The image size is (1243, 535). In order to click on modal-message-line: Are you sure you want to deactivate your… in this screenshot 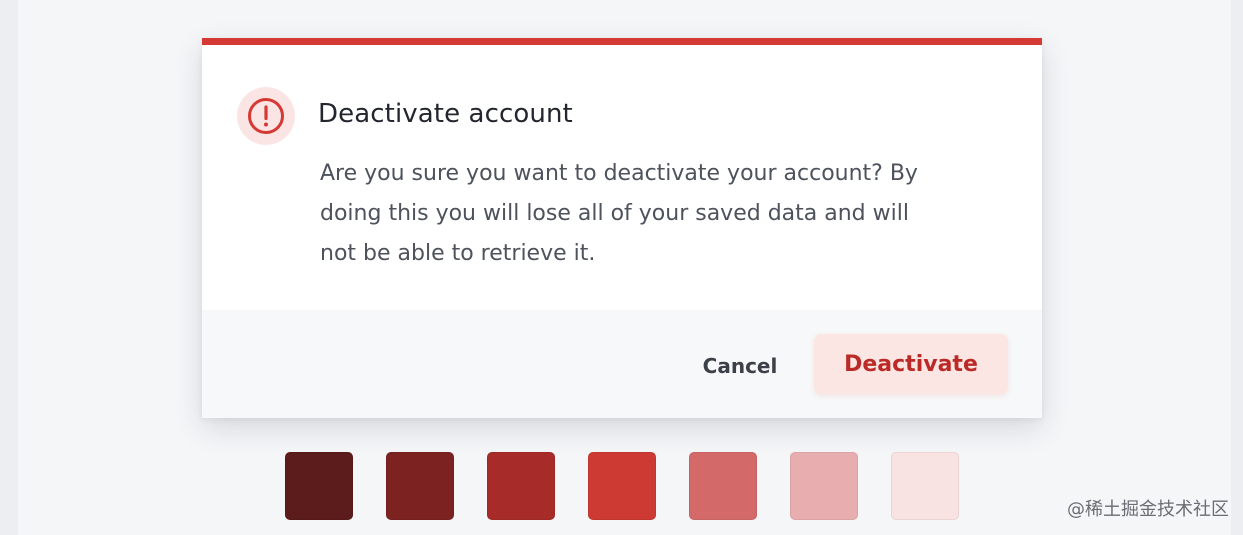, I will do `click(619, 173)`.